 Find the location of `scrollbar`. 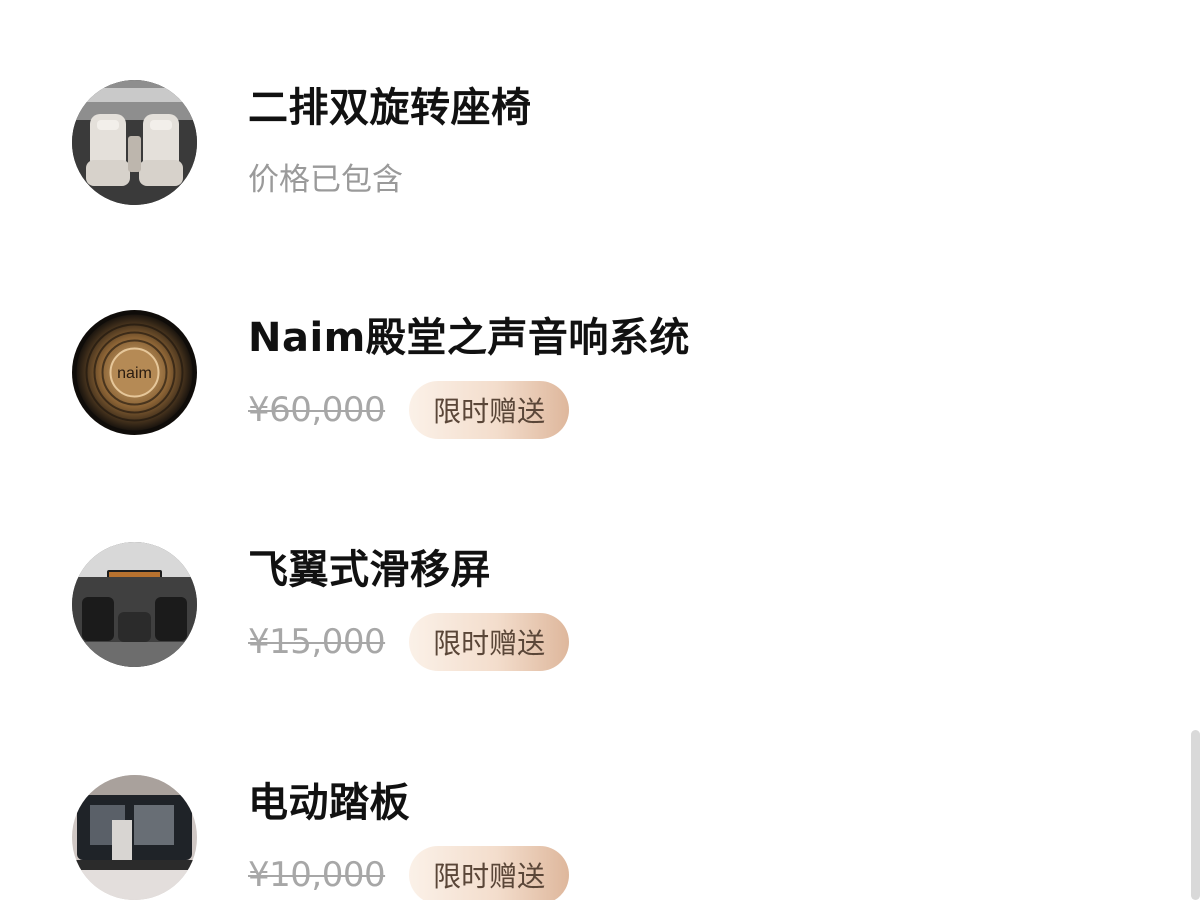

scrollbar is located at coordinates (1195, 815).